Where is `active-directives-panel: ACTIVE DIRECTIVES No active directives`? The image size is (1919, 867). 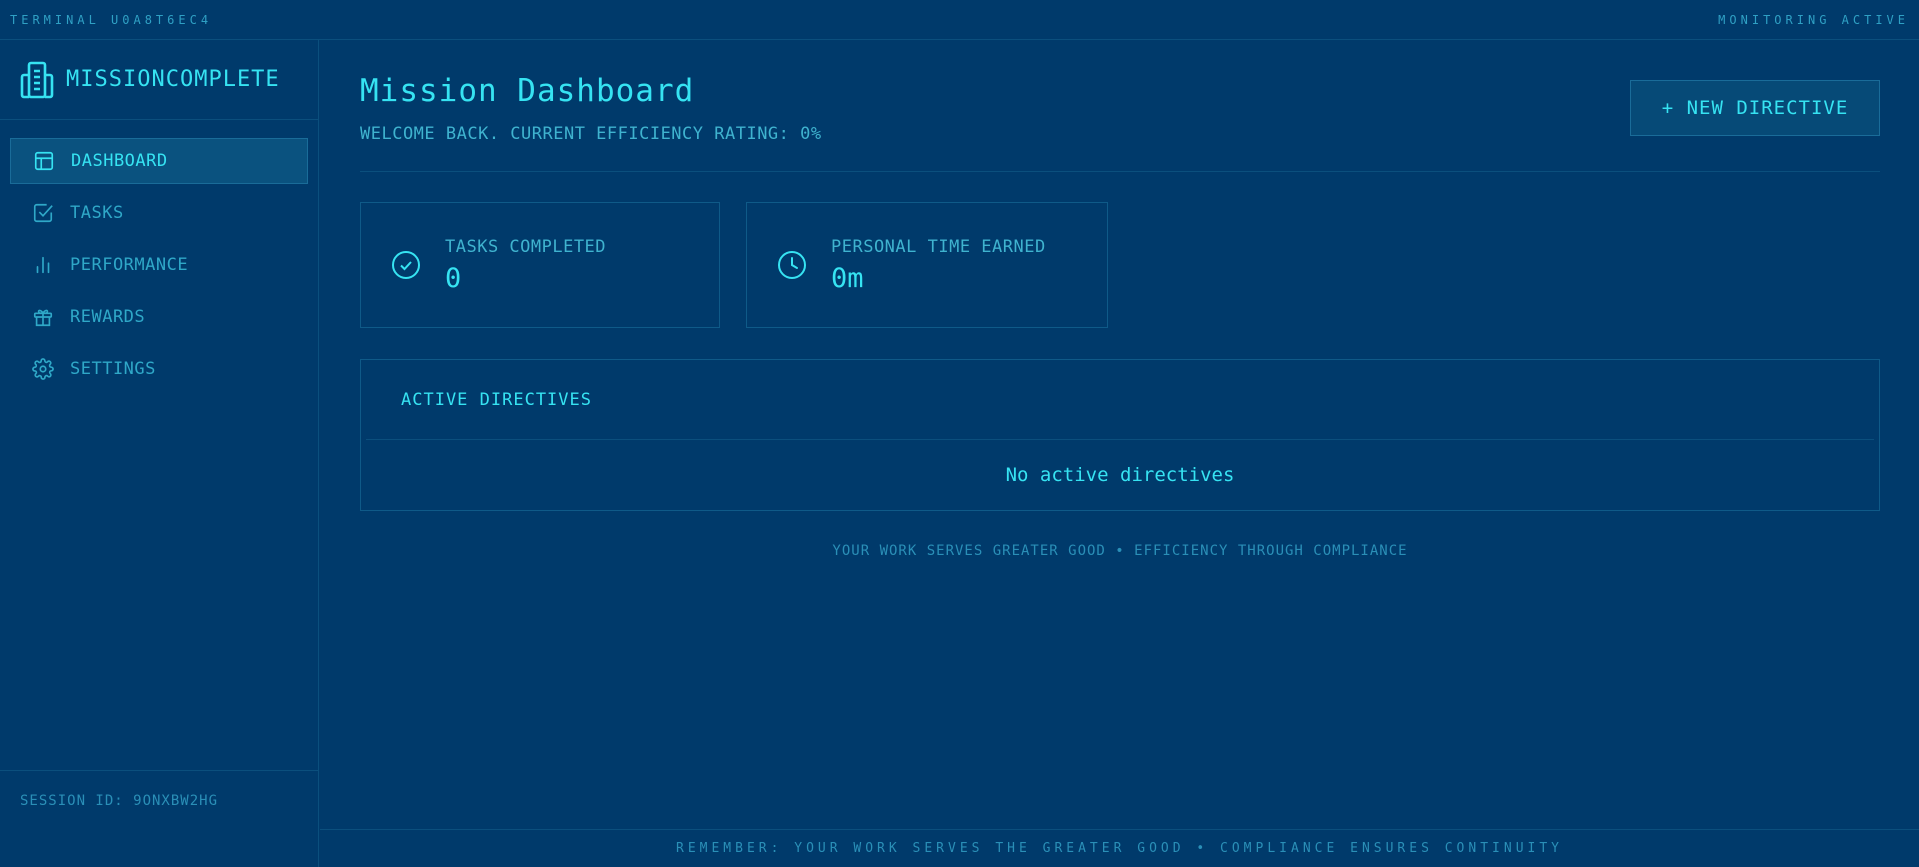
active-directives-panel: ACTIVE DIRECTIVES No active directives is located at coordinates (1120, 435).